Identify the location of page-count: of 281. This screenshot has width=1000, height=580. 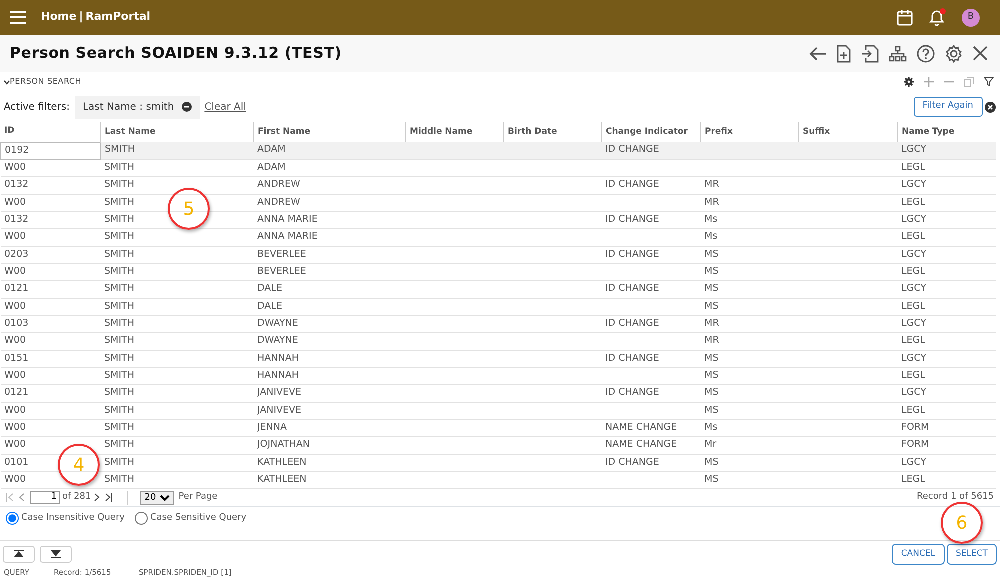
(77, 497).